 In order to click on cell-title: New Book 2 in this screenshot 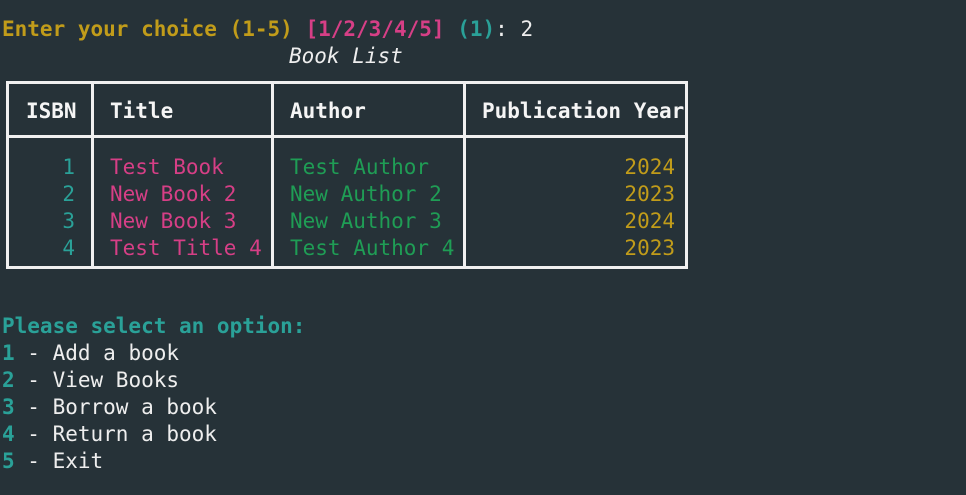, I will do `click(173, 194)`.